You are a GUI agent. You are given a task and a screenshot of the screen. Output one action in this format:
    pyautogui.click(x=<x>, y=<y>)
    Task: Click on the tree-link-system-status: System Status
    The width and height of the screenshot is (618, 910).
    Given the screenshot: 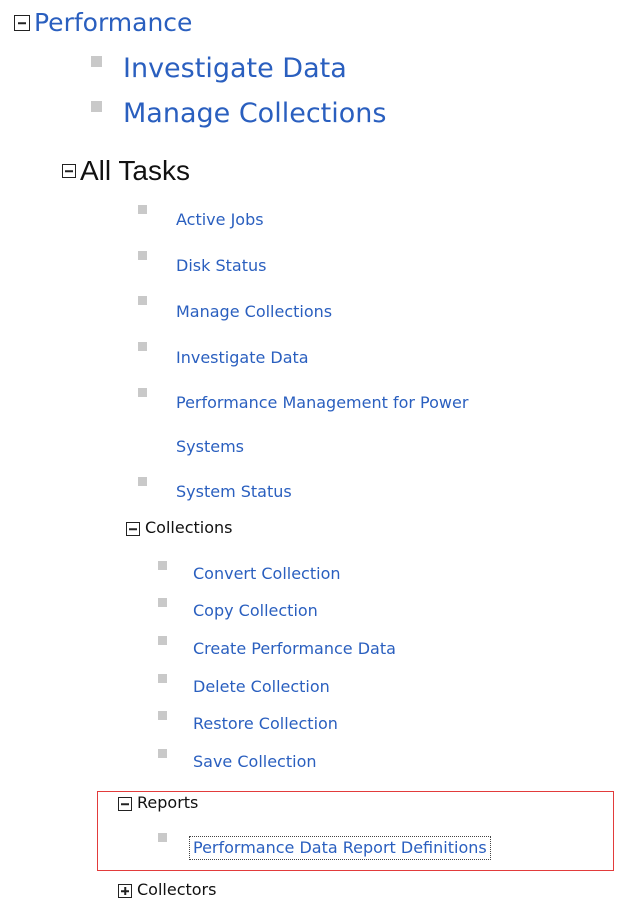 What is the action you would take?
    pyautogui.click(x=234, y=492)
    